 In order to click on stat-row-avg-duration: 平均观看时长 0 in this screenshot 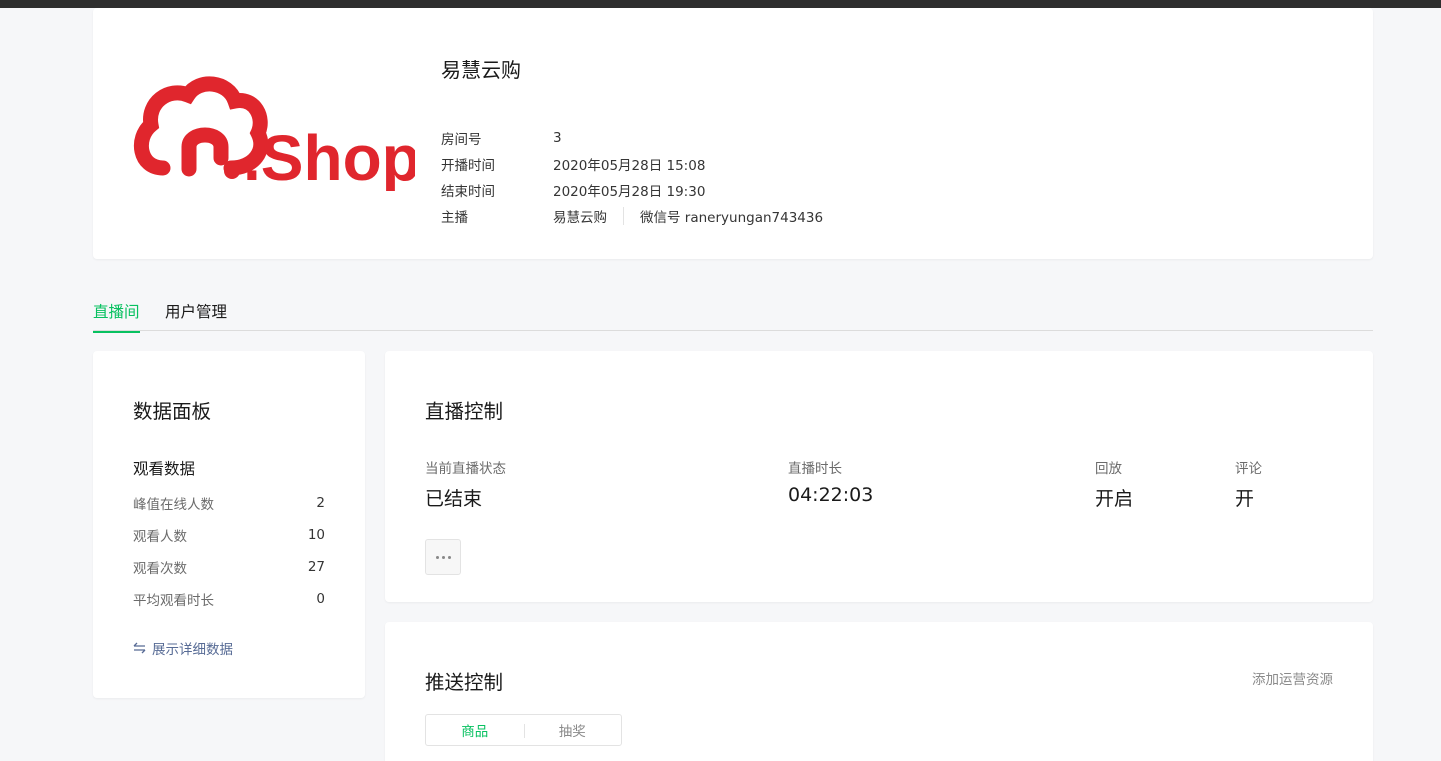, I will do `click(229, 599)`.